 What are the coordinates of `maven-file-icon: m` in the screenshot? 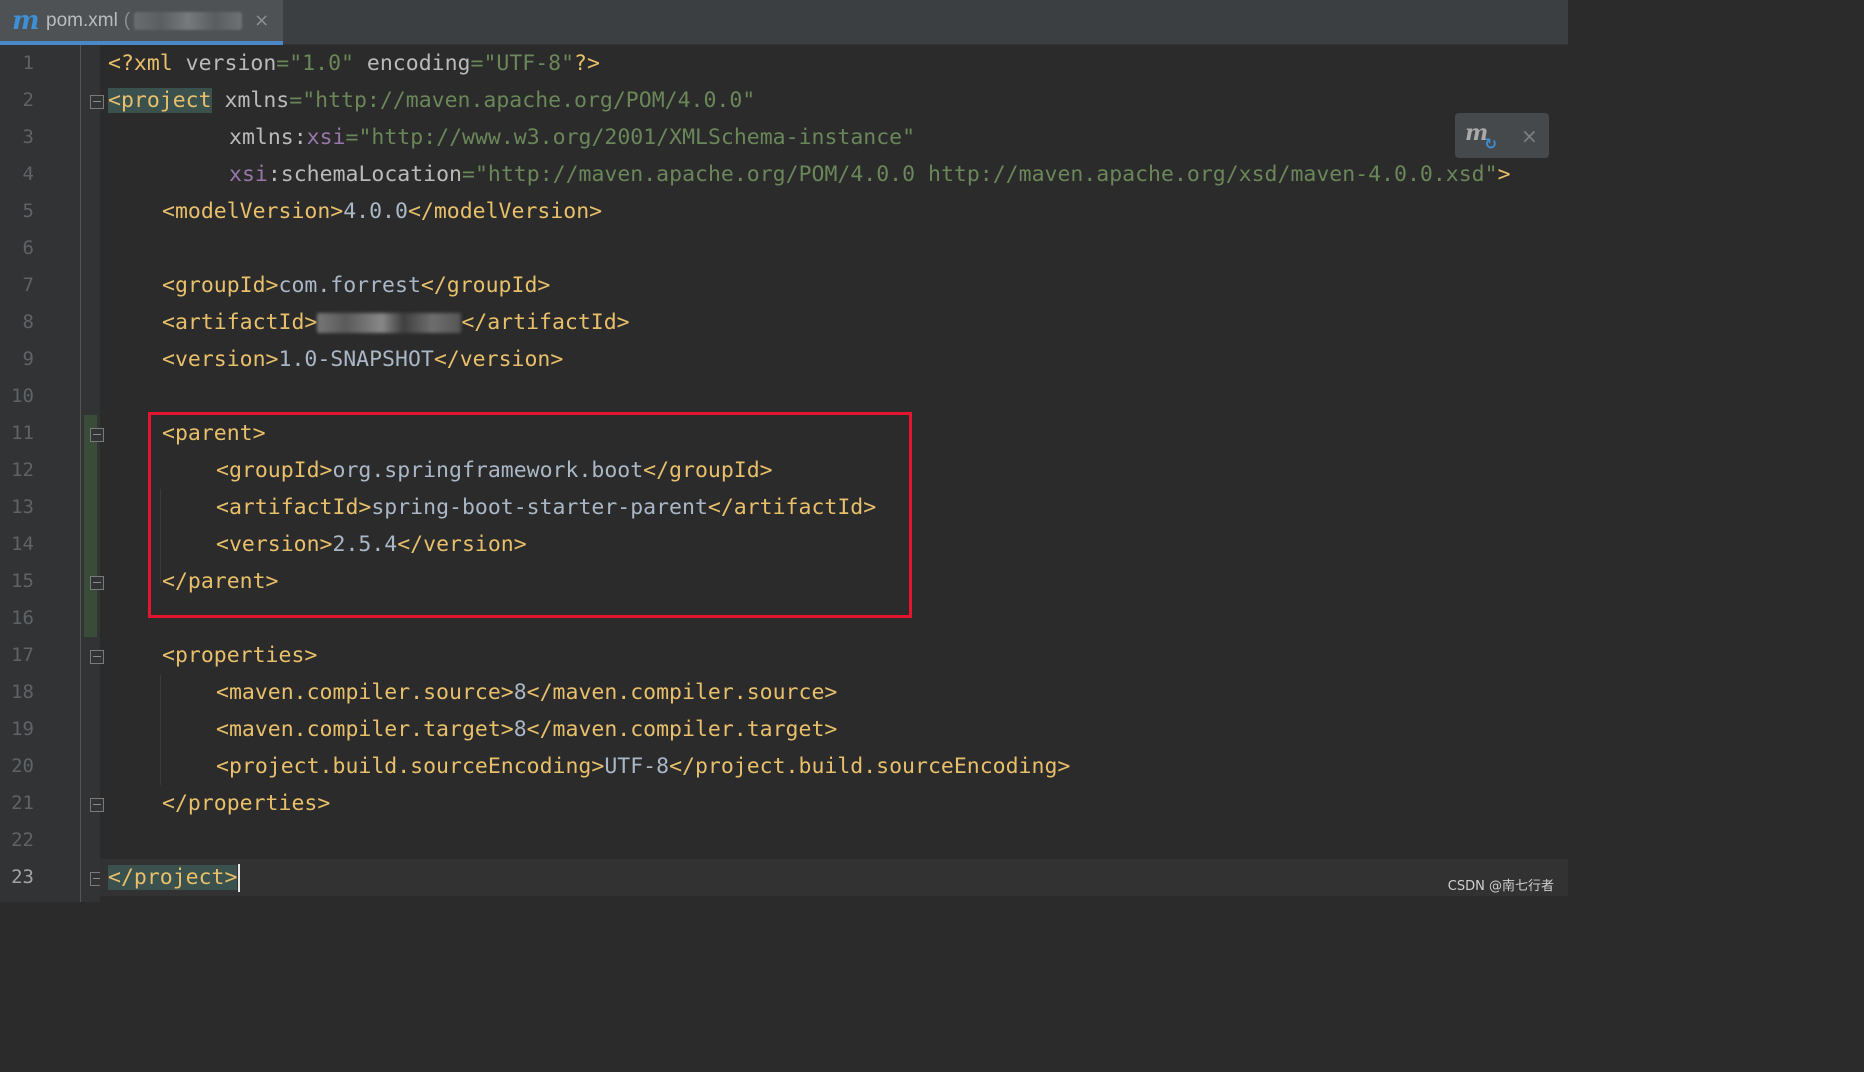 It's located at (26, 20).